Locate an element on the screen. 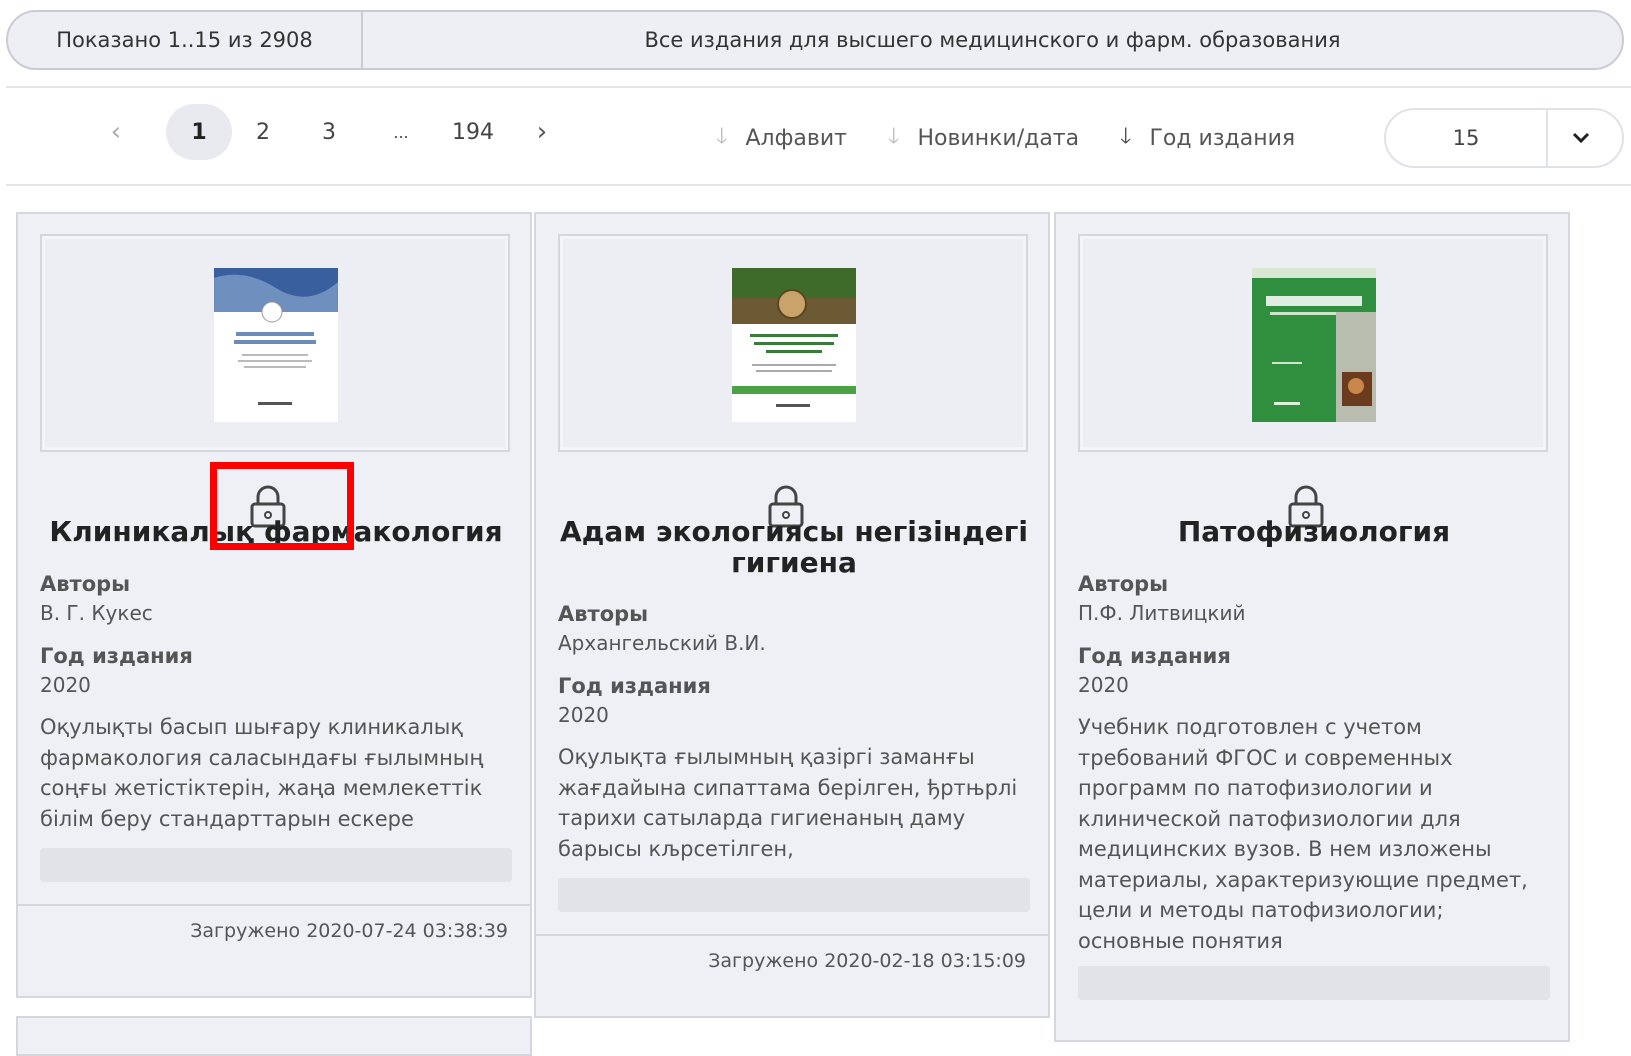 Image resolution: width=1631 pixels, height=1056 pixels. per-page-value: 15 is located at coordinates (1466, 138).